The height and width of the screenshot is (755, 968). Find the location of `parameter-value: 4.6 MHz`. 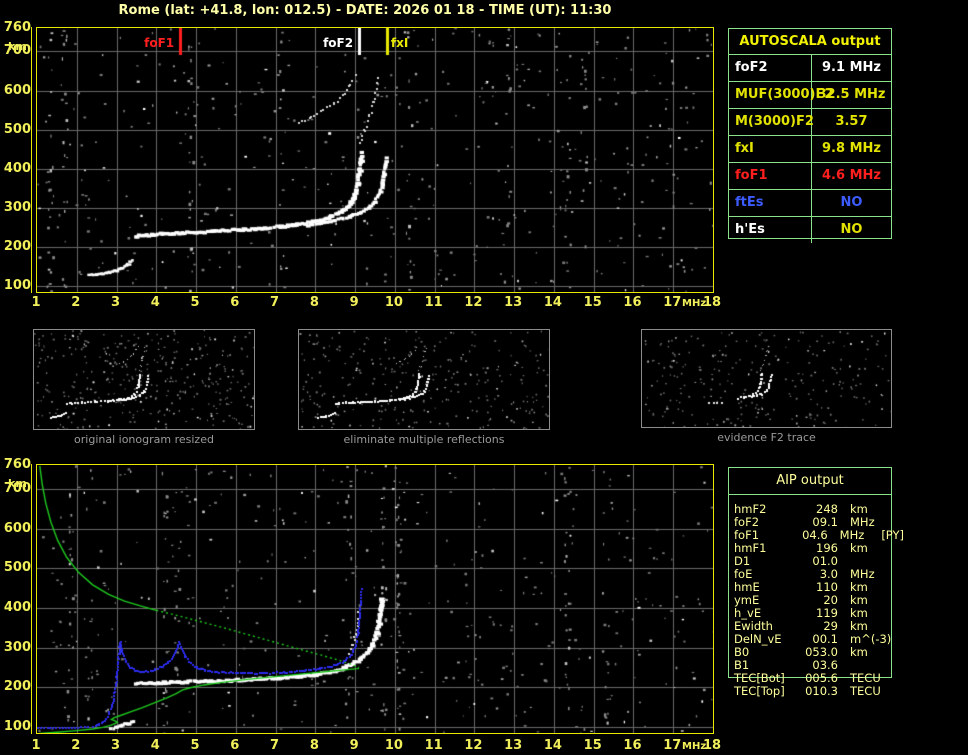

parameter-value: 4.6 MHz is located at coordinates (851, 175).